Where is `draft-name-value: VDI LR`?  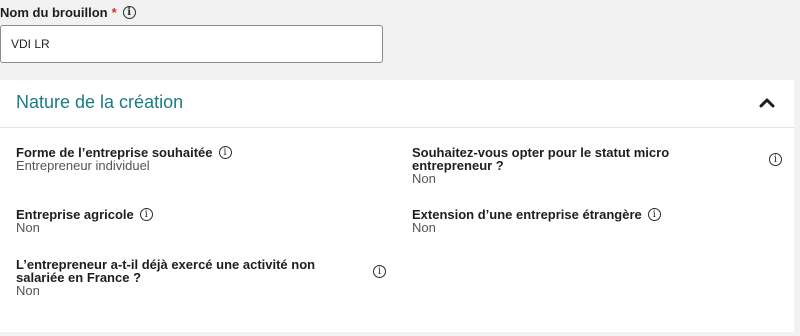 draft-name-value: VDI LR is located at coordinates (30, 44).